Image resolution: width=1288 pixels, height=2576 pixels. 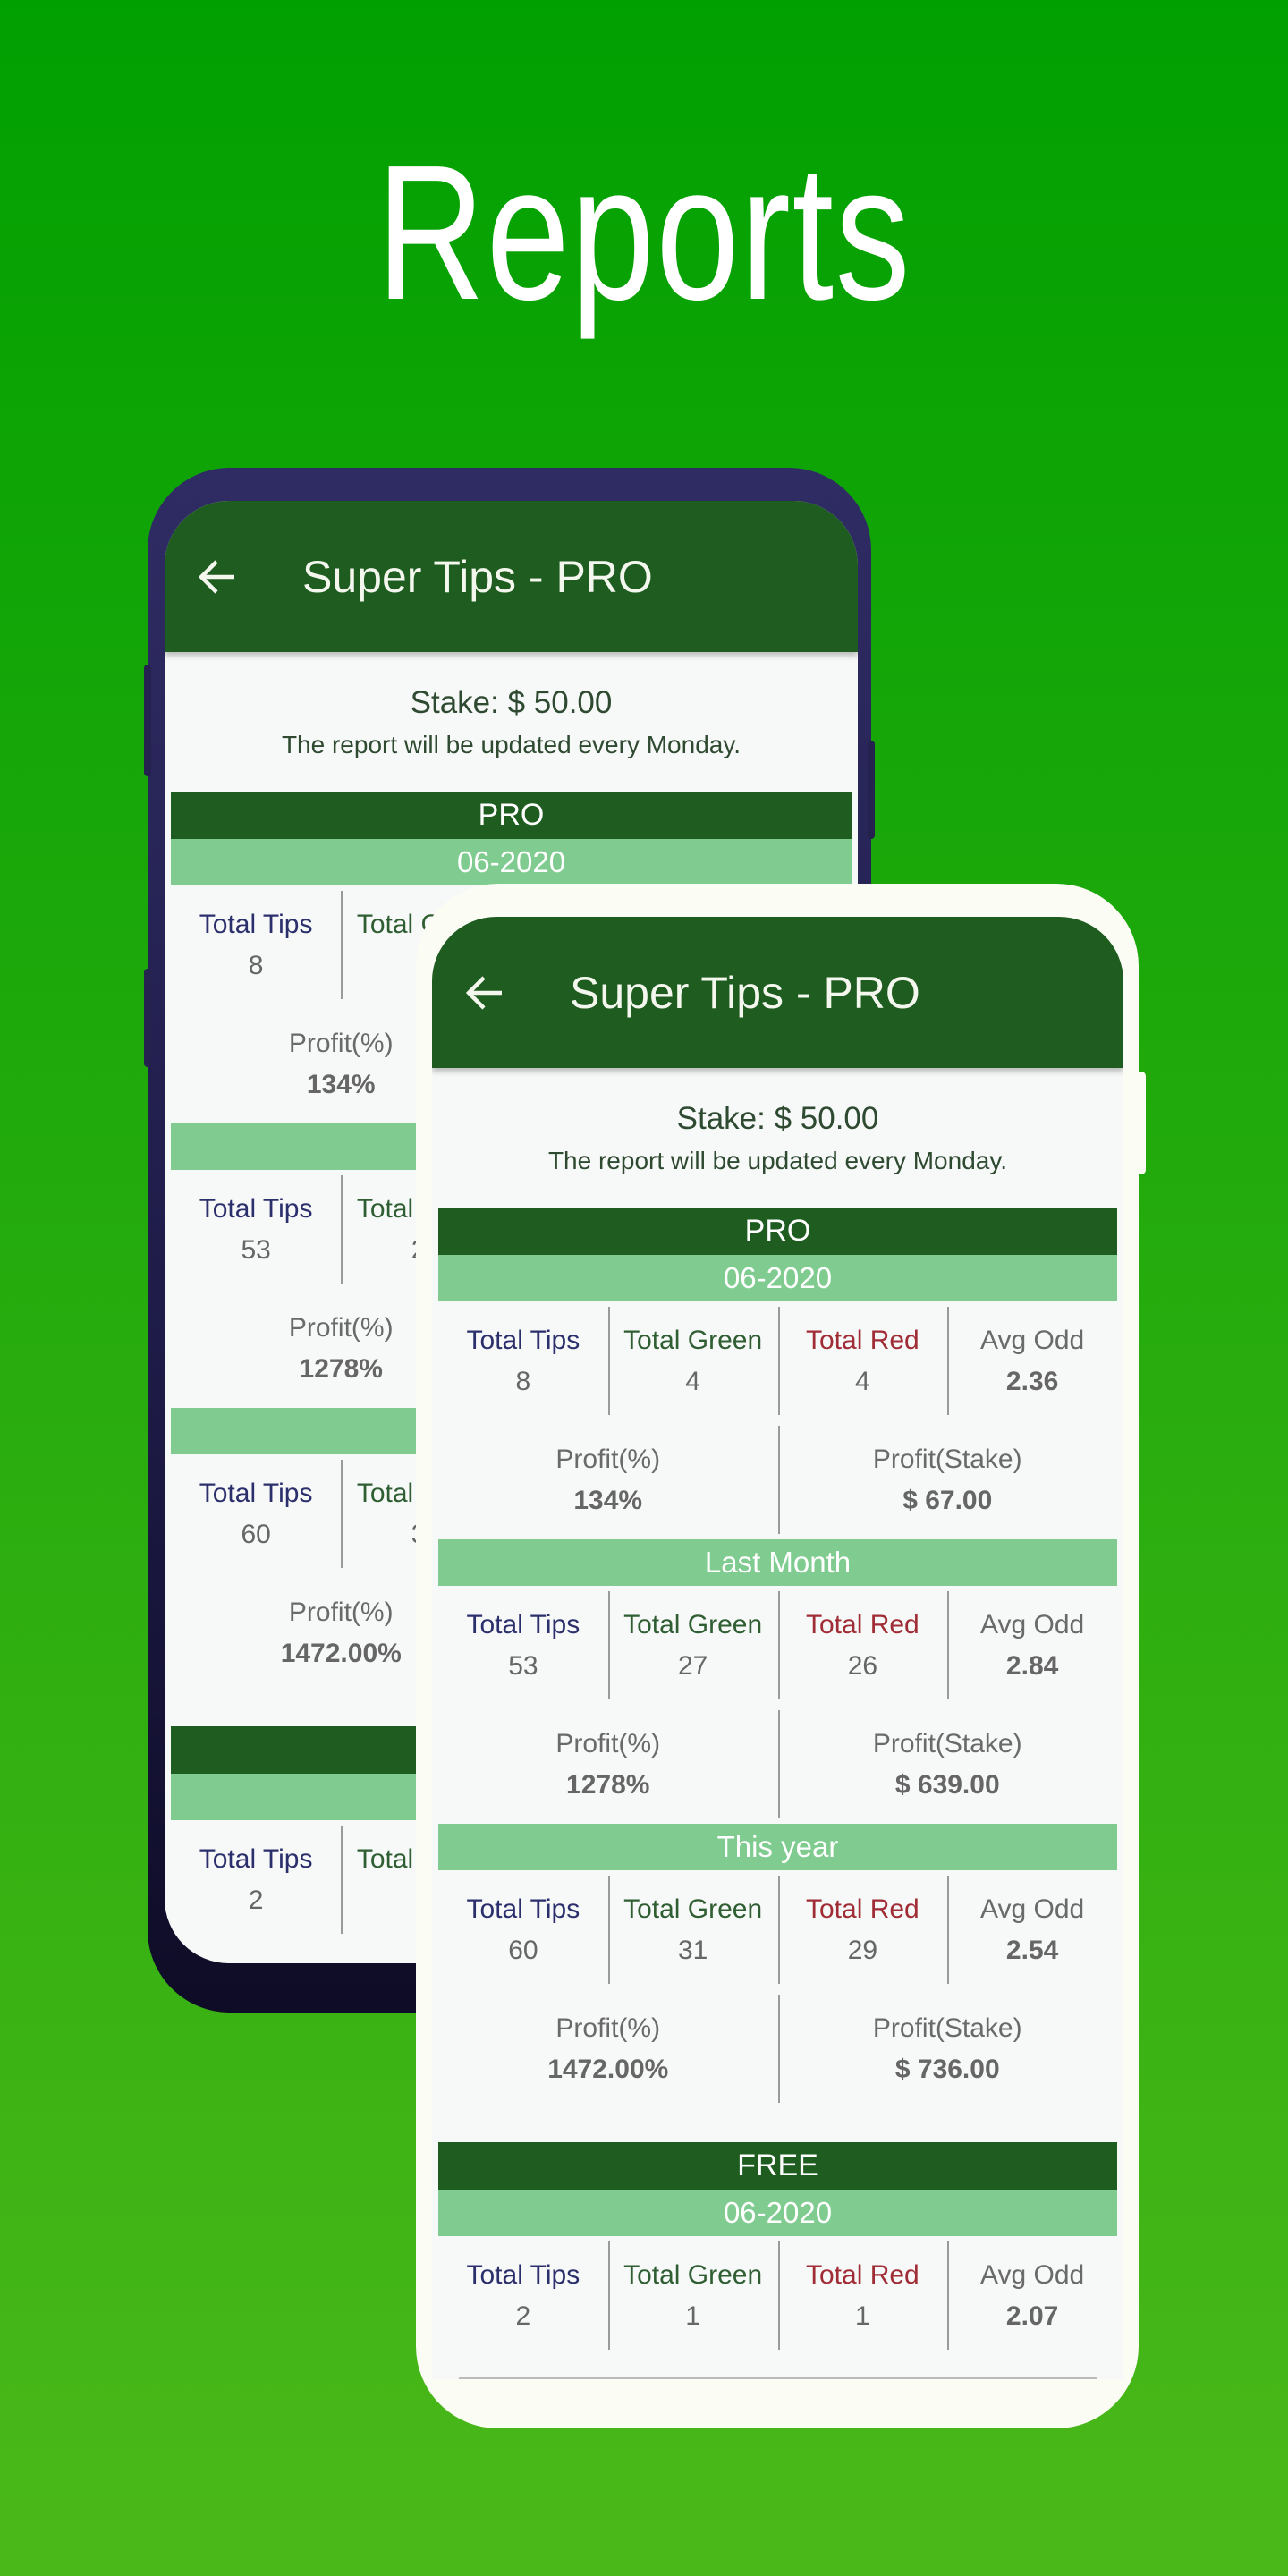 What do you see at coordinates (256, 965) in the screenshot?
I see `stat-value: 8` at bounding box center [256, 965].